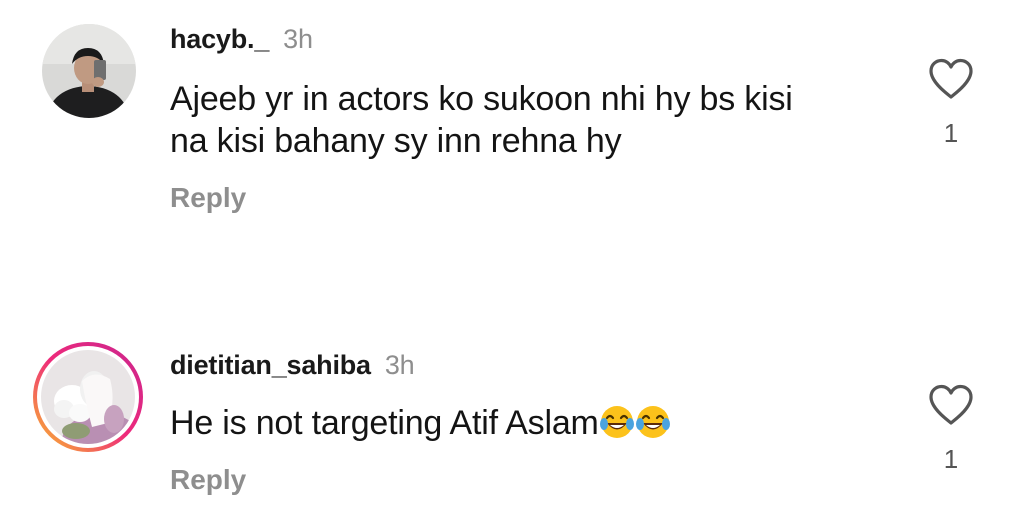 This screenshot has height=531, width=1024. I want to click on comment-text: He is not targeting Atif Aslam, so click(420, 423).